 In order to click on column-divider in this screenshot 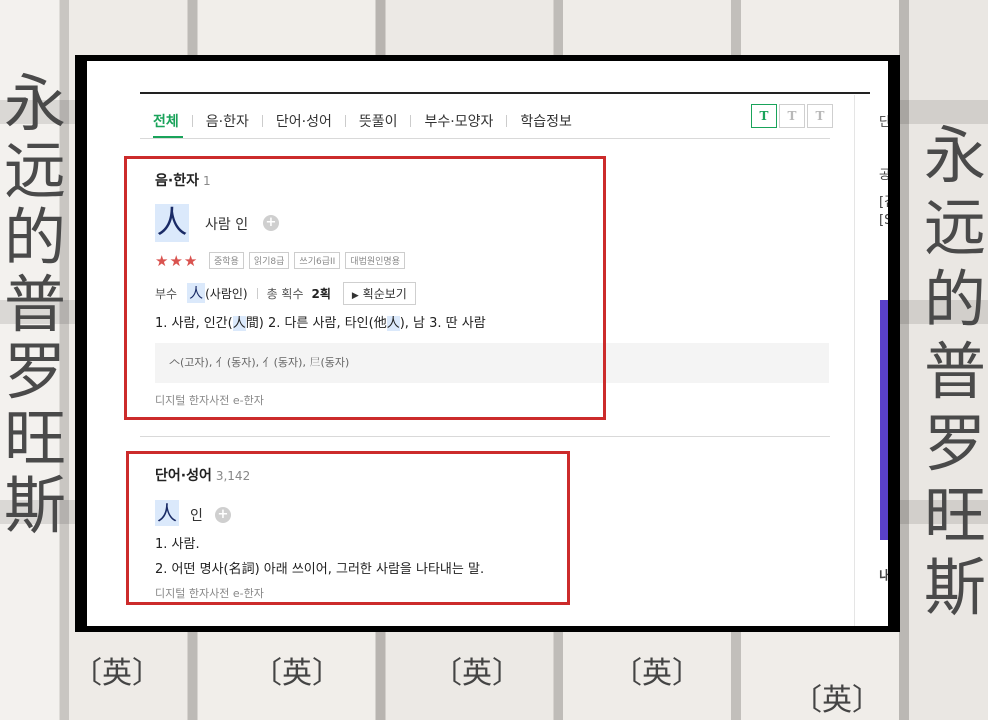, I will do `click(854, 360)`.